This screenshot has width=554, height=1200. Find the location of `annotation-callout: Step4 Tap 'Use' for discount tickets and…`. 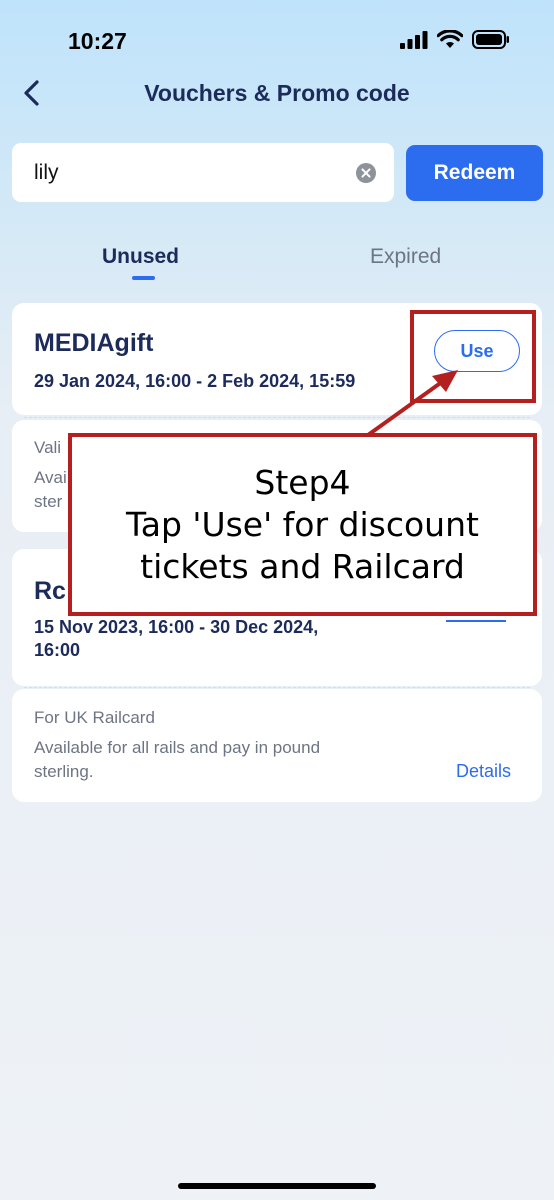

annotation-callout: Step4 Tap 'Use' for discount tickets and… is located at coordinates (302, 524).